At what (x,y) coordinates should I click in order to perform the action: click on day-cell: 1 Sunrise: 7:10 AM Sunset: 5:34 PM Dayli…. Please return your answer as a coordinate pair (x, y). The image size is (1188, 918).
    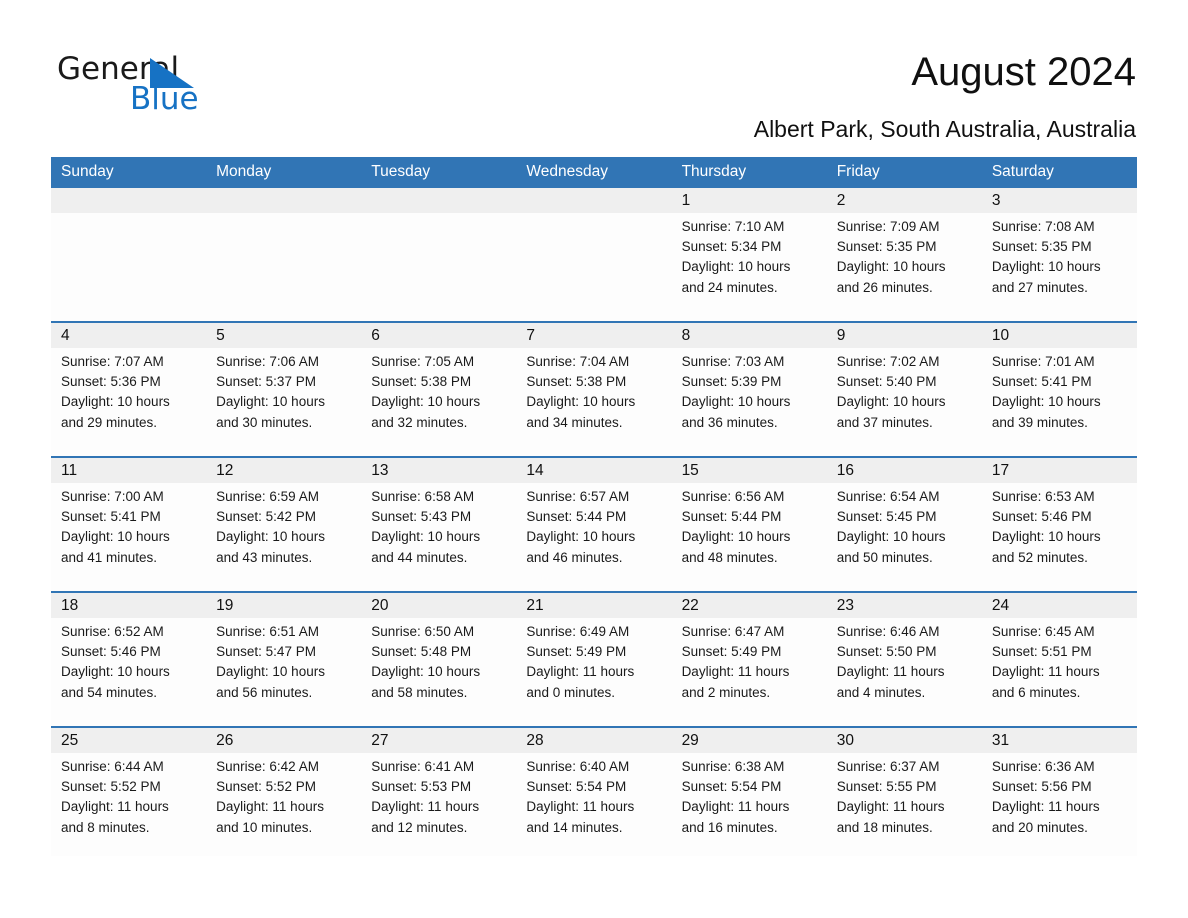
    Looking at the image, I should click on (749, 254).